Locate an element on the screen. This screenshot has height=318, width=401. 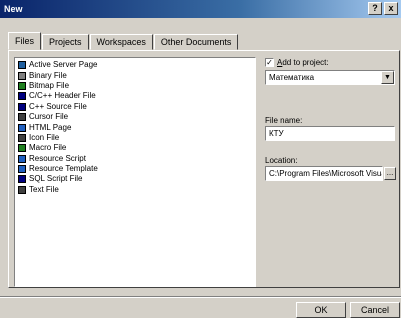
resource-script-icon is located at coordinates (22, 158).